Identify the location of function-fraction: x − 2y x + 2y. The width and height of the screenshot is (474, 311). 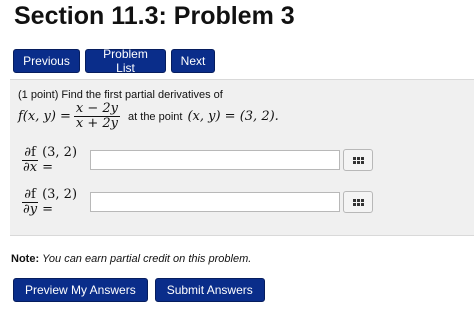
(97, 116).